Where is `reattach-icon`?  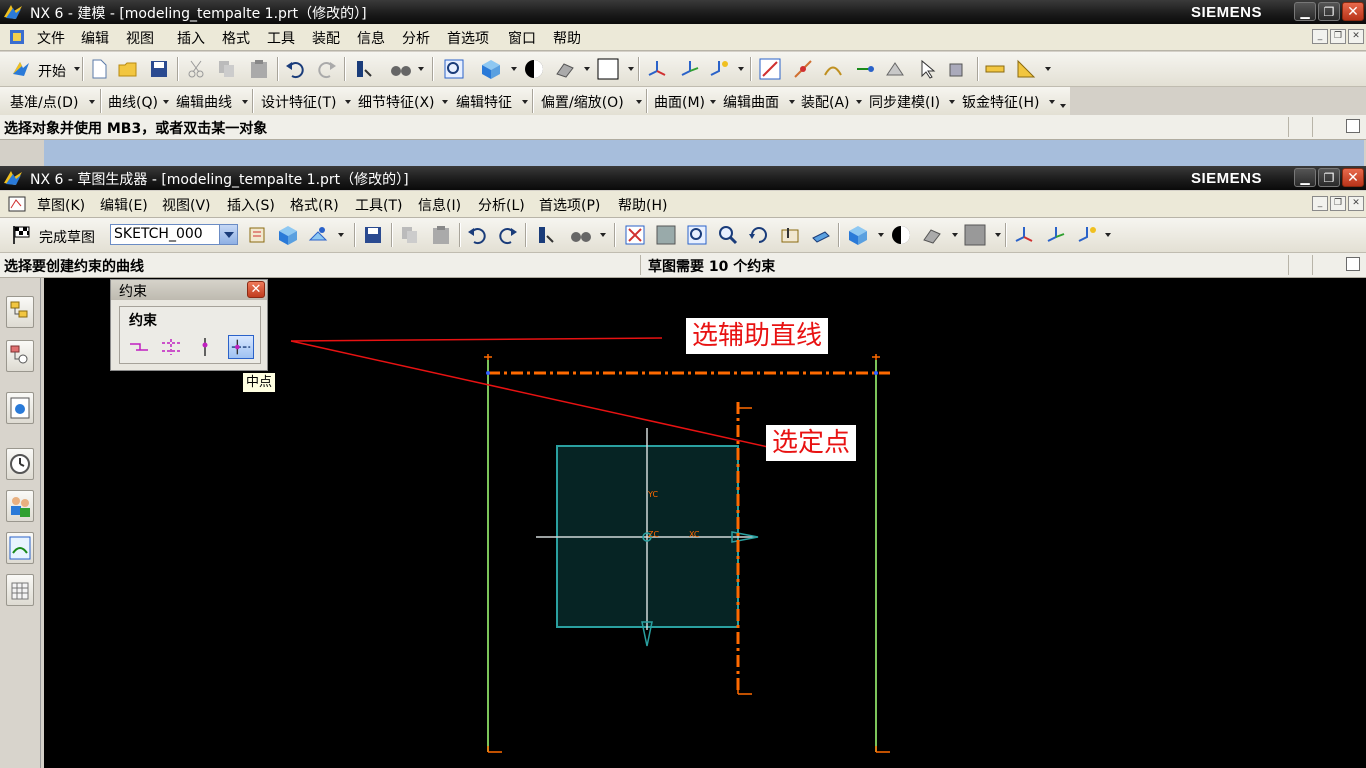
reattach-icon is located at coordinates (288, 235).